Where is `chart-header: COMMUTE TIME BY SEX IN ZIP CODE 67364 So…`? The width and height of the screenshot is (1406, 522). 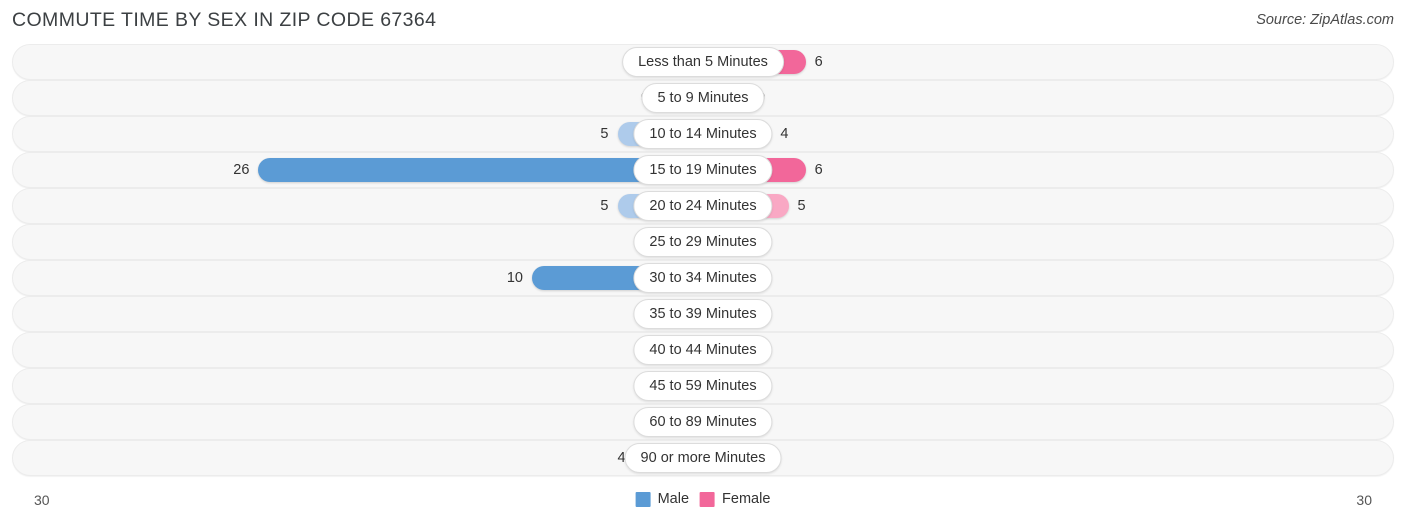 chart-header: COMMUTE TIME BY SEX IN ZIP CODE 67364 So… is located at coordinates (703, 22).